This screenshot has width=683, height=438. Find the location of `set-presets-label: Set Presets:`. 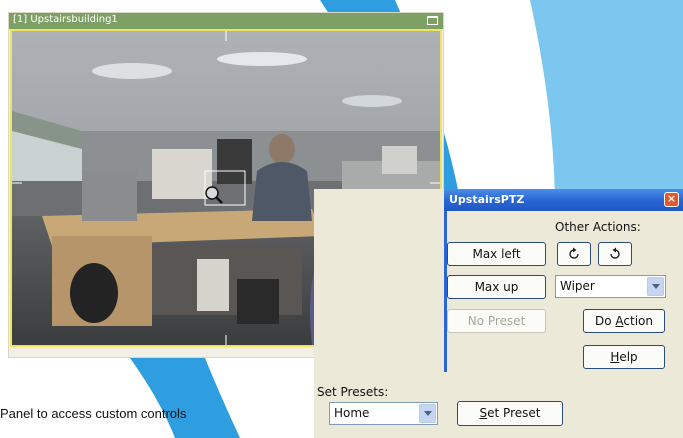

set-presets-label: Set Presets: is located at coordinates (353, 392).